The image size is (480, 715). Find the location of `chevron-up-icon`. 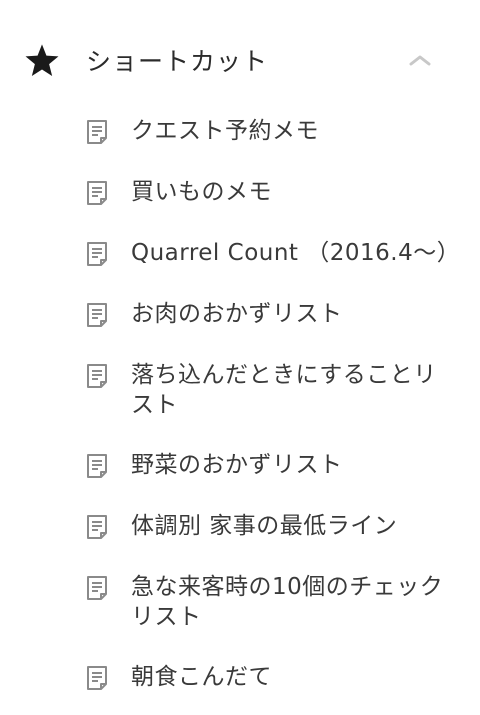

chevron-up-icon is located at coordinates (420, 60).